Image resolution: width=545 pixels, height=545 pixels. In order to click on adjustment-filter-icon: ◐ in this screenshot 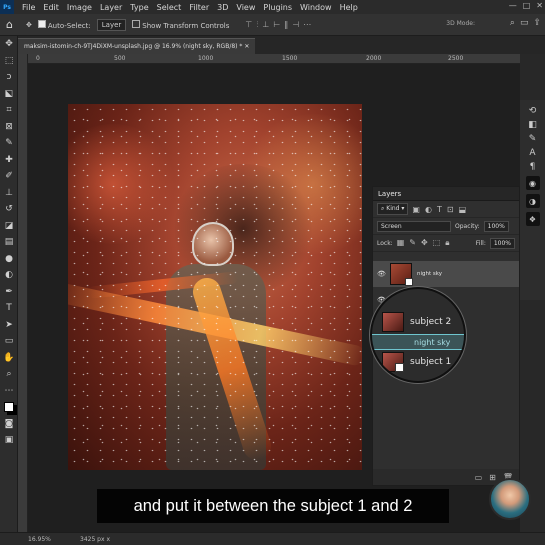, I will do `click(428, 209)`.